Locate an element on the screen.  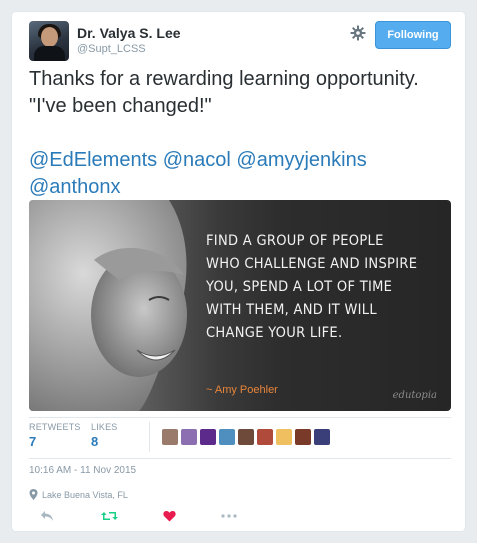
following-button: Following is located at coordinates (413, 35).